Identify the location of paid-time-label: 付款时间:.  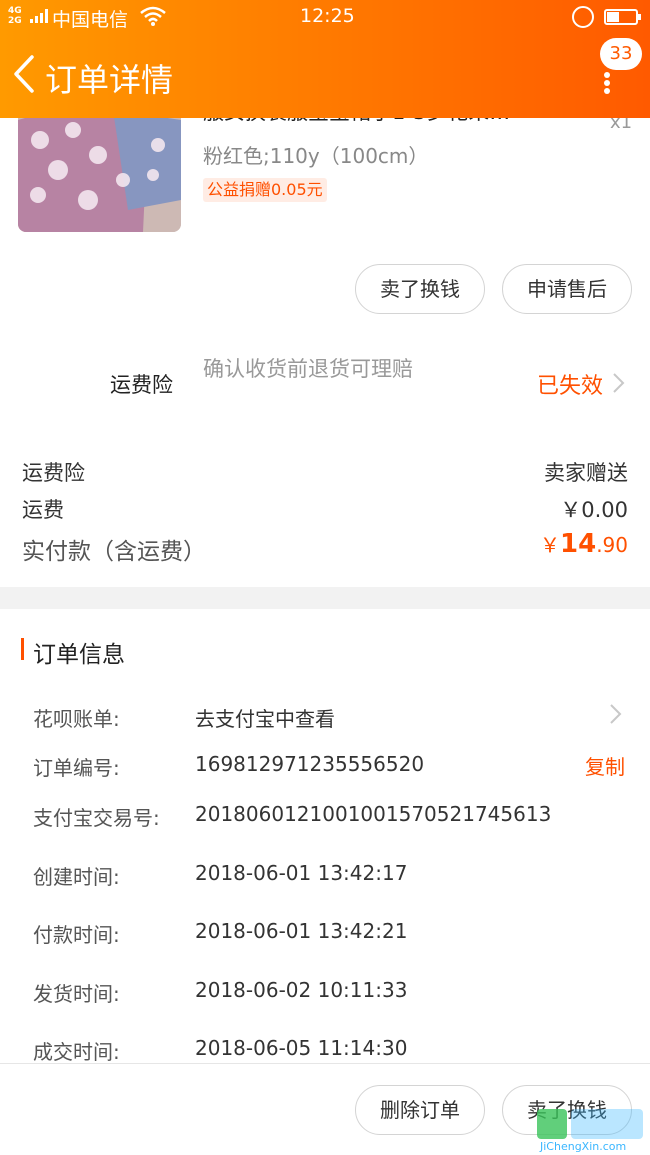
(76, 935).